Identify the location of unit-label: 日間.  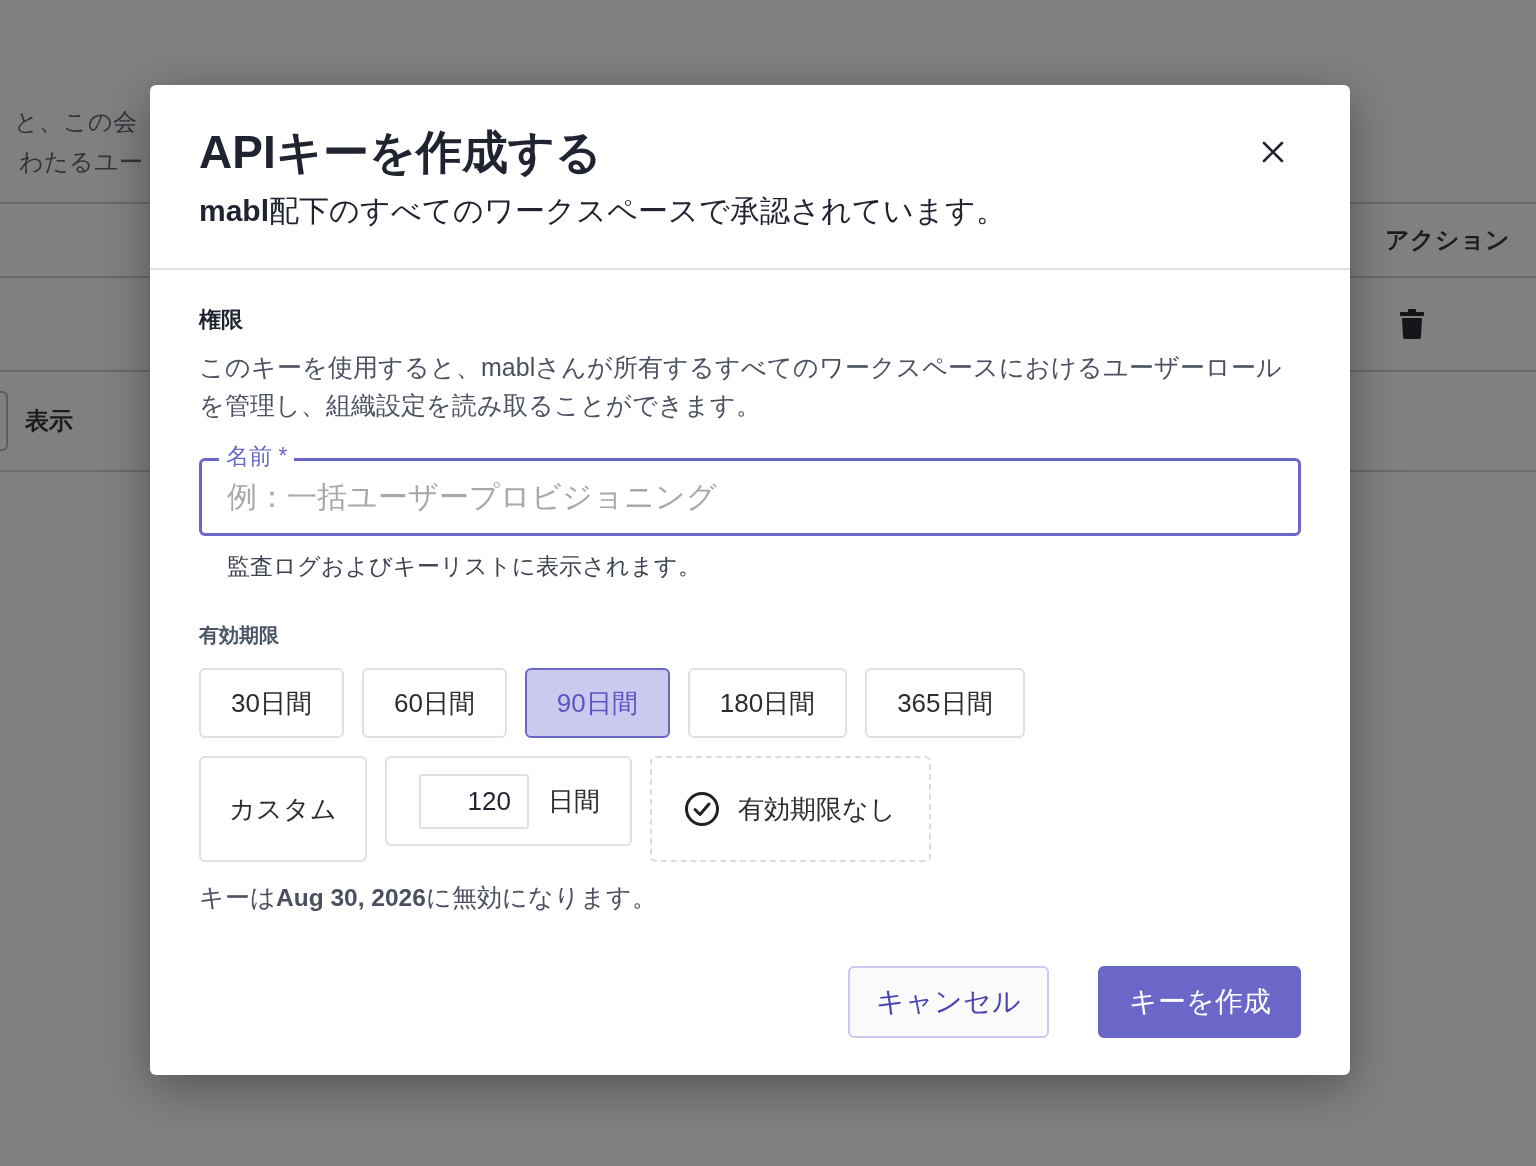
(574, 801).